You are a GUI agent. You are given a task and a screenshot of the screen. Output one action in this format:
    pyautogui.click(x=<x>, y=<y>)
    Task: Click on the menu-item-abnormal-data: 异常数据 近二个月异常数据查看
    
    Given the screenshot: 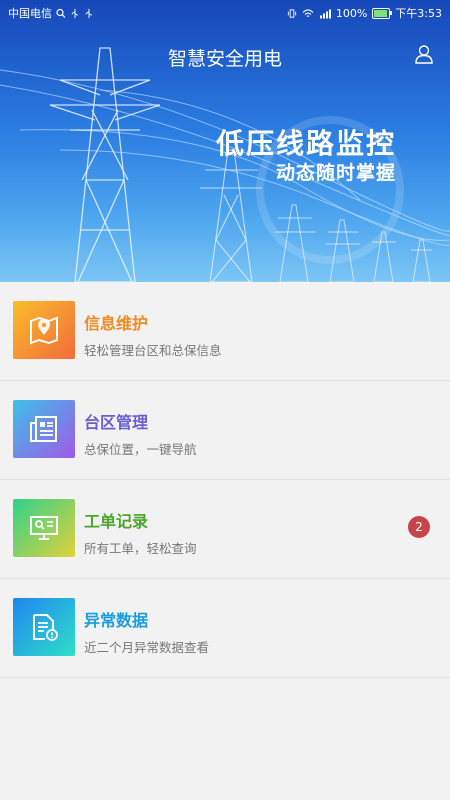 What is the action you would take?
    pyautogui.click(x=225, y=628)
    